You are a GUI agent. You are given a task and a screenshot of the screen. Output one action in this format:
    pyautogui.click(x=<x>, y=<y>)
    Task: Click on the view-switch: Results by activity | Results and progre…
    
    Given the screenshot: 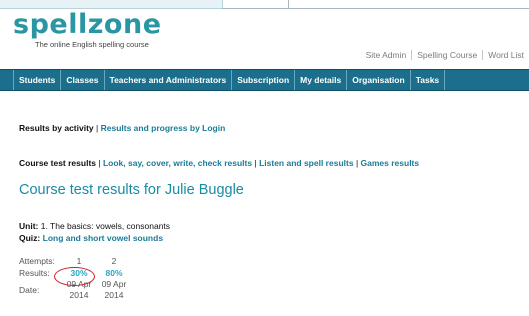 What is the action you would take?
    pyautogui.click(x=122, y=128)
    